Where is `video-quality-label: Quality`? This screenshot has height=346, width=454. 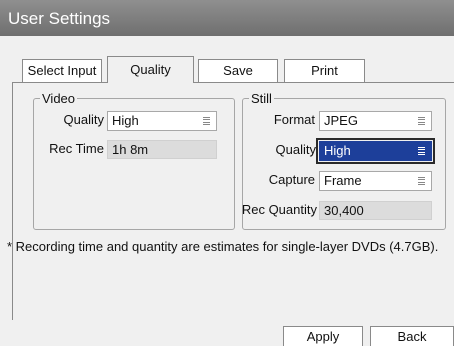 video-quality-label: Quality is located at coordinates (83, 119).